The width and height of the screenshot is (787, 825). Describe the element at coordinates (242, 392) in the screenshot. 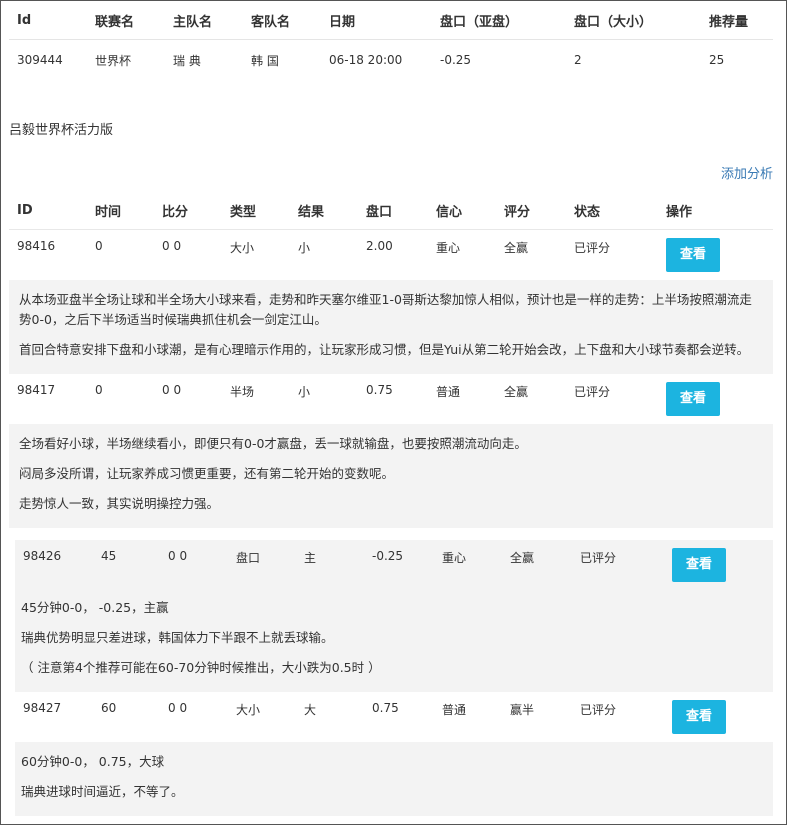

I see `analysis-type: 半场` at that location.